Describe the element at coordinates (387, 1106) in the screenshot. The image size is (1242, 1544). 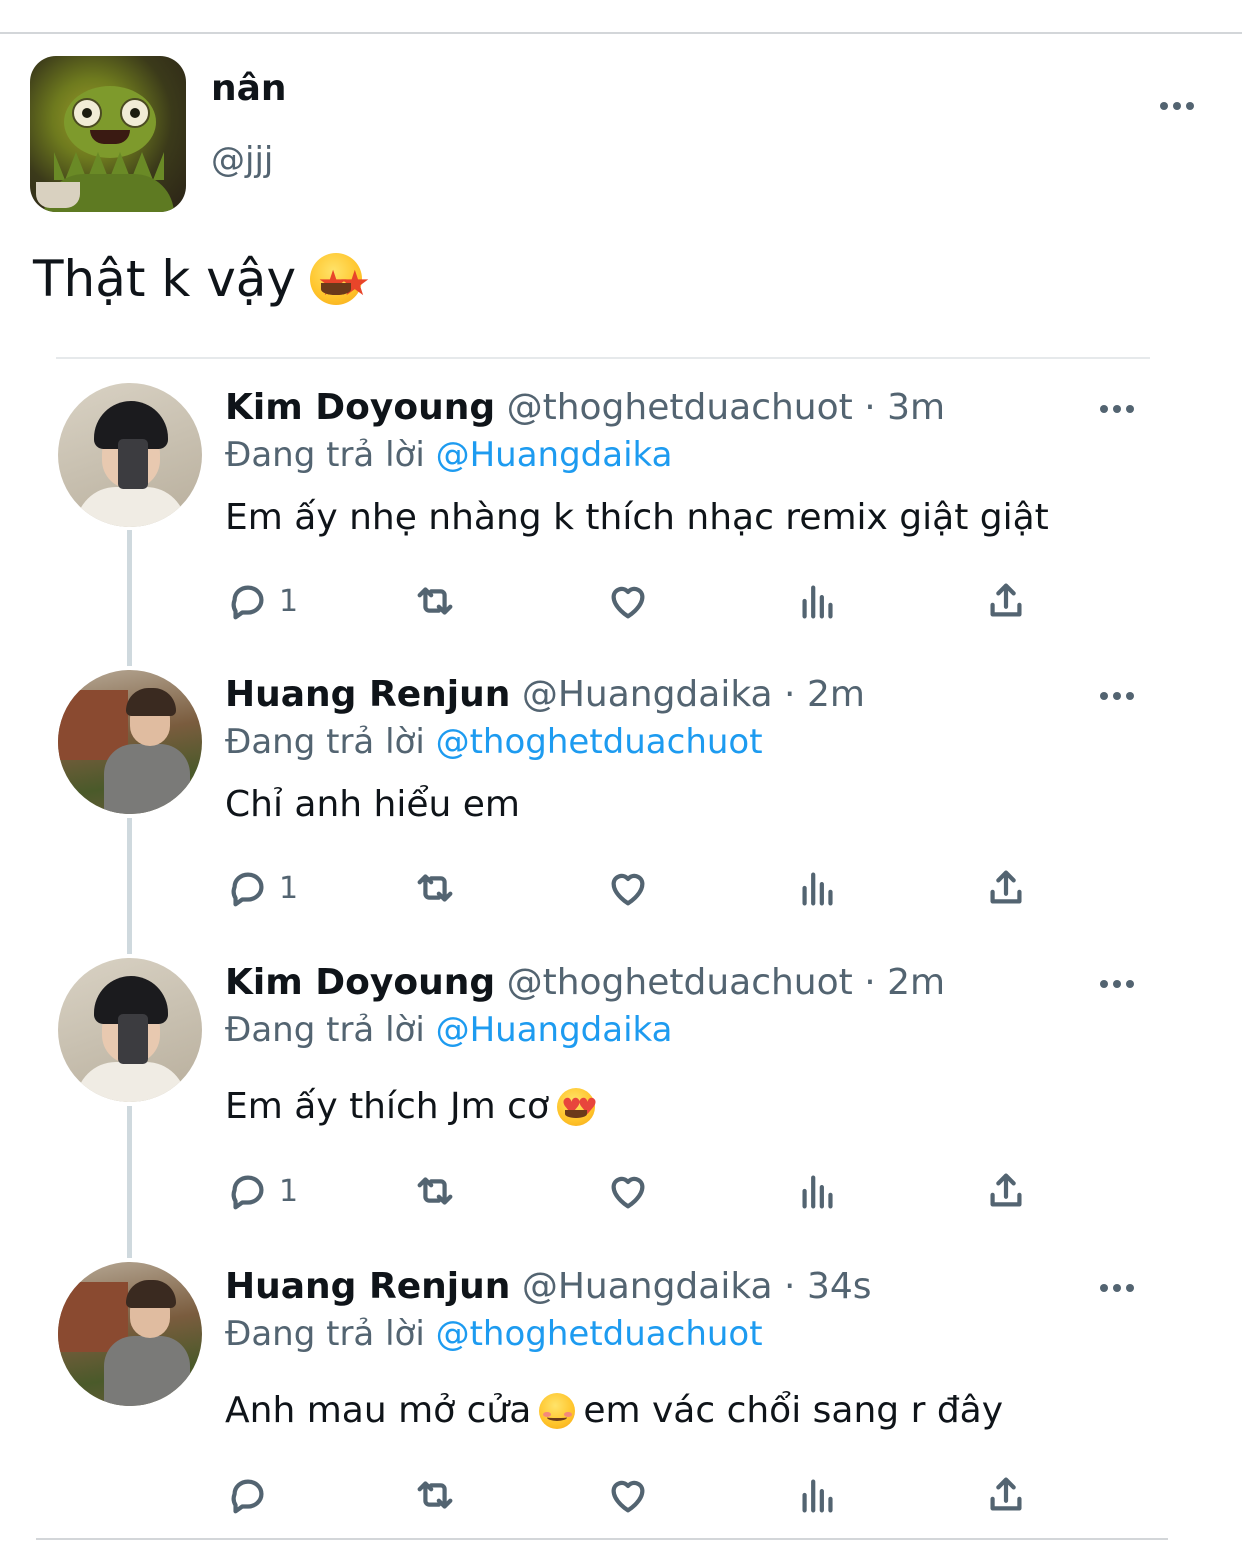
I see `reply-text-content: Em ấy thích Jm cơ` at that location.